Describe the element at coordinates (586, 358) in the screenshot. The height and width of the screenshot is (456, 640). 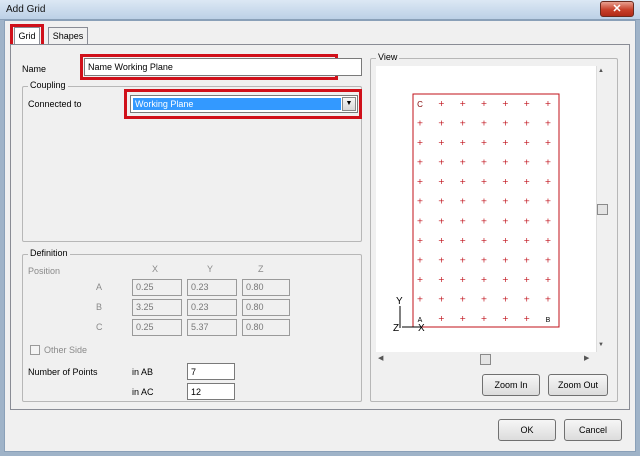
I see `scroll-right-icon: ▶` at that location.